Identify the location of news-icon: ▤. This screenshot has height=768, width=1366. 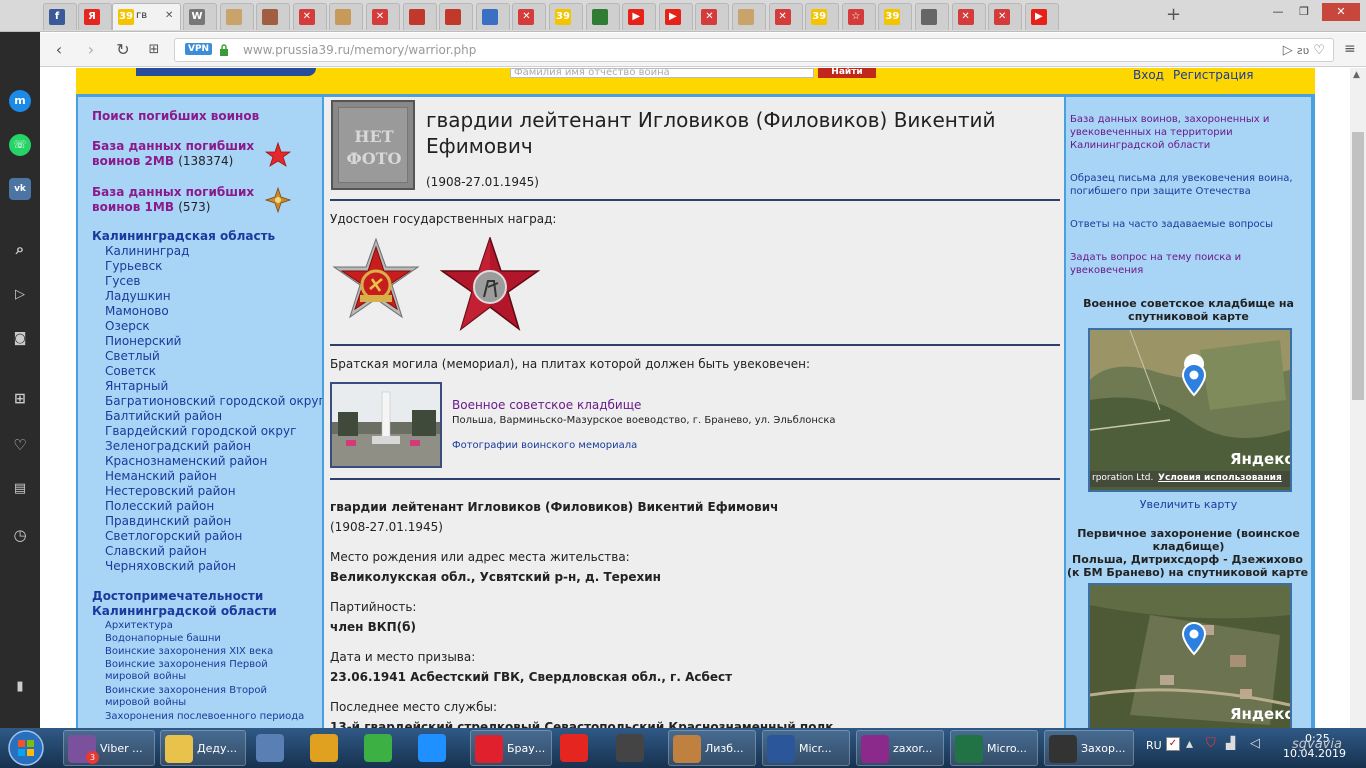
(20, 489).